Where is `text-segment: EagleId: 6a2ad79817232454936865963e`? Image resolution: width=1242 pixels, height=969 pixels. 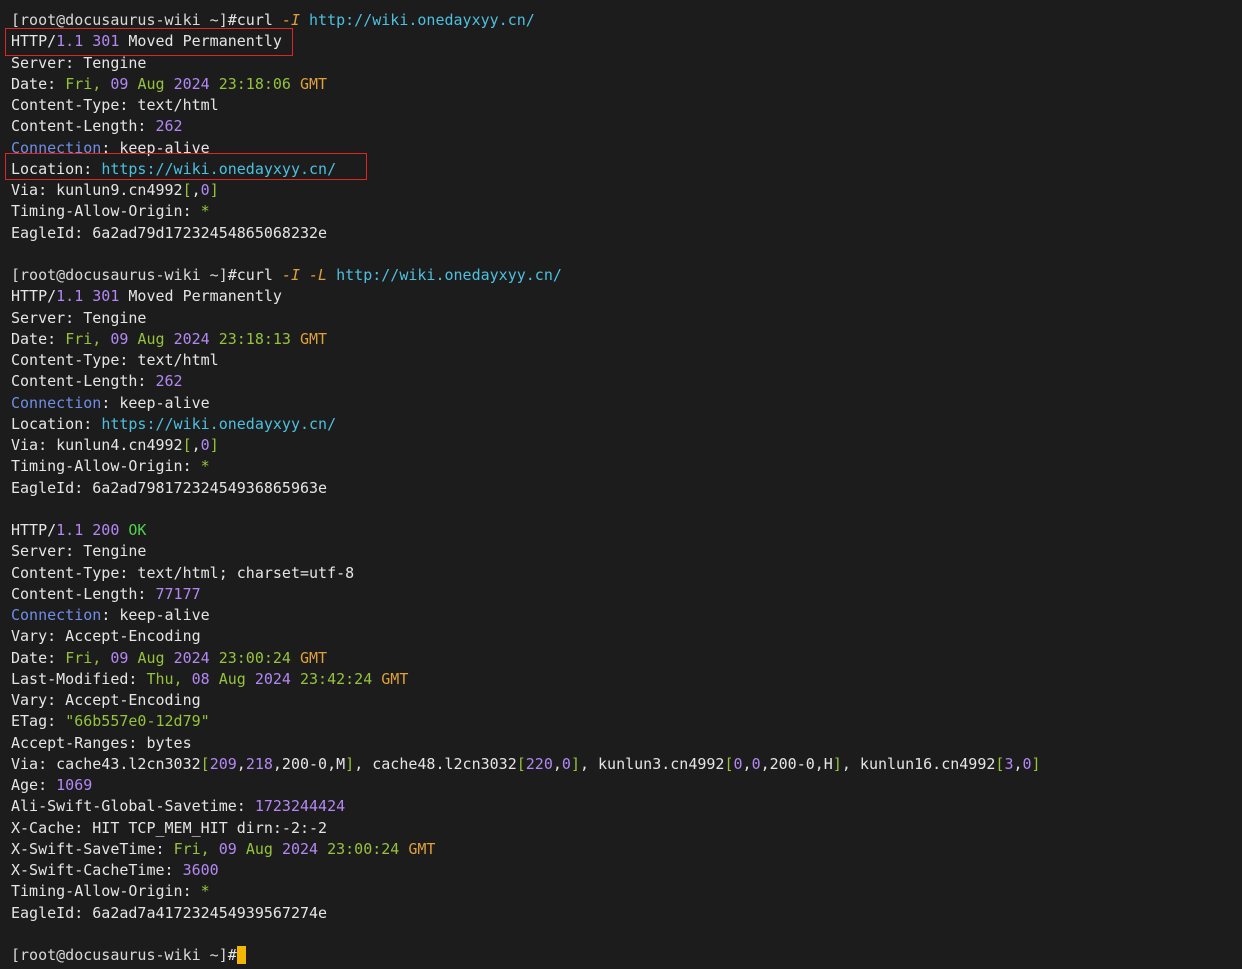
text-segment: EagleId: 6a2ad79817232454936865963e is located at coordinates (169, 487).